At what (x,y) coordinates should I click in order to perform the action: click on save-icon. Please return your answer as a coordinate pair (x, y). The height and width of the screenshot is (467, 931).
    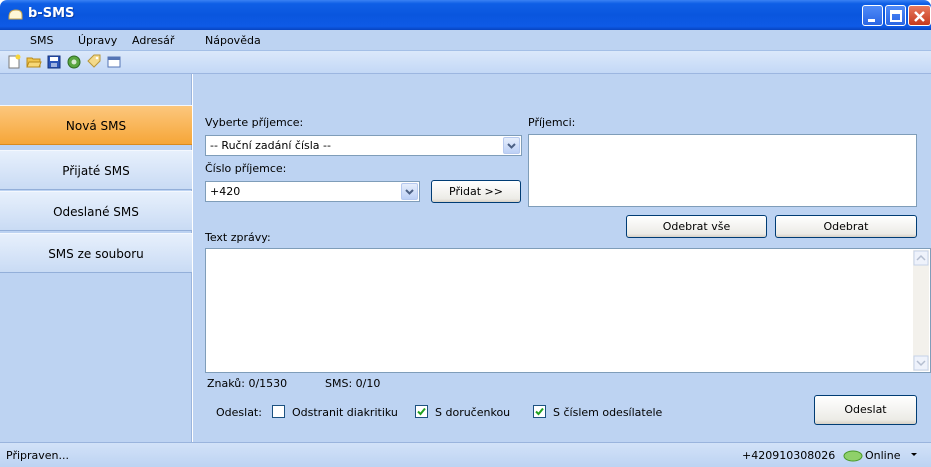
    Looking at the image, I should click on (54, 62).